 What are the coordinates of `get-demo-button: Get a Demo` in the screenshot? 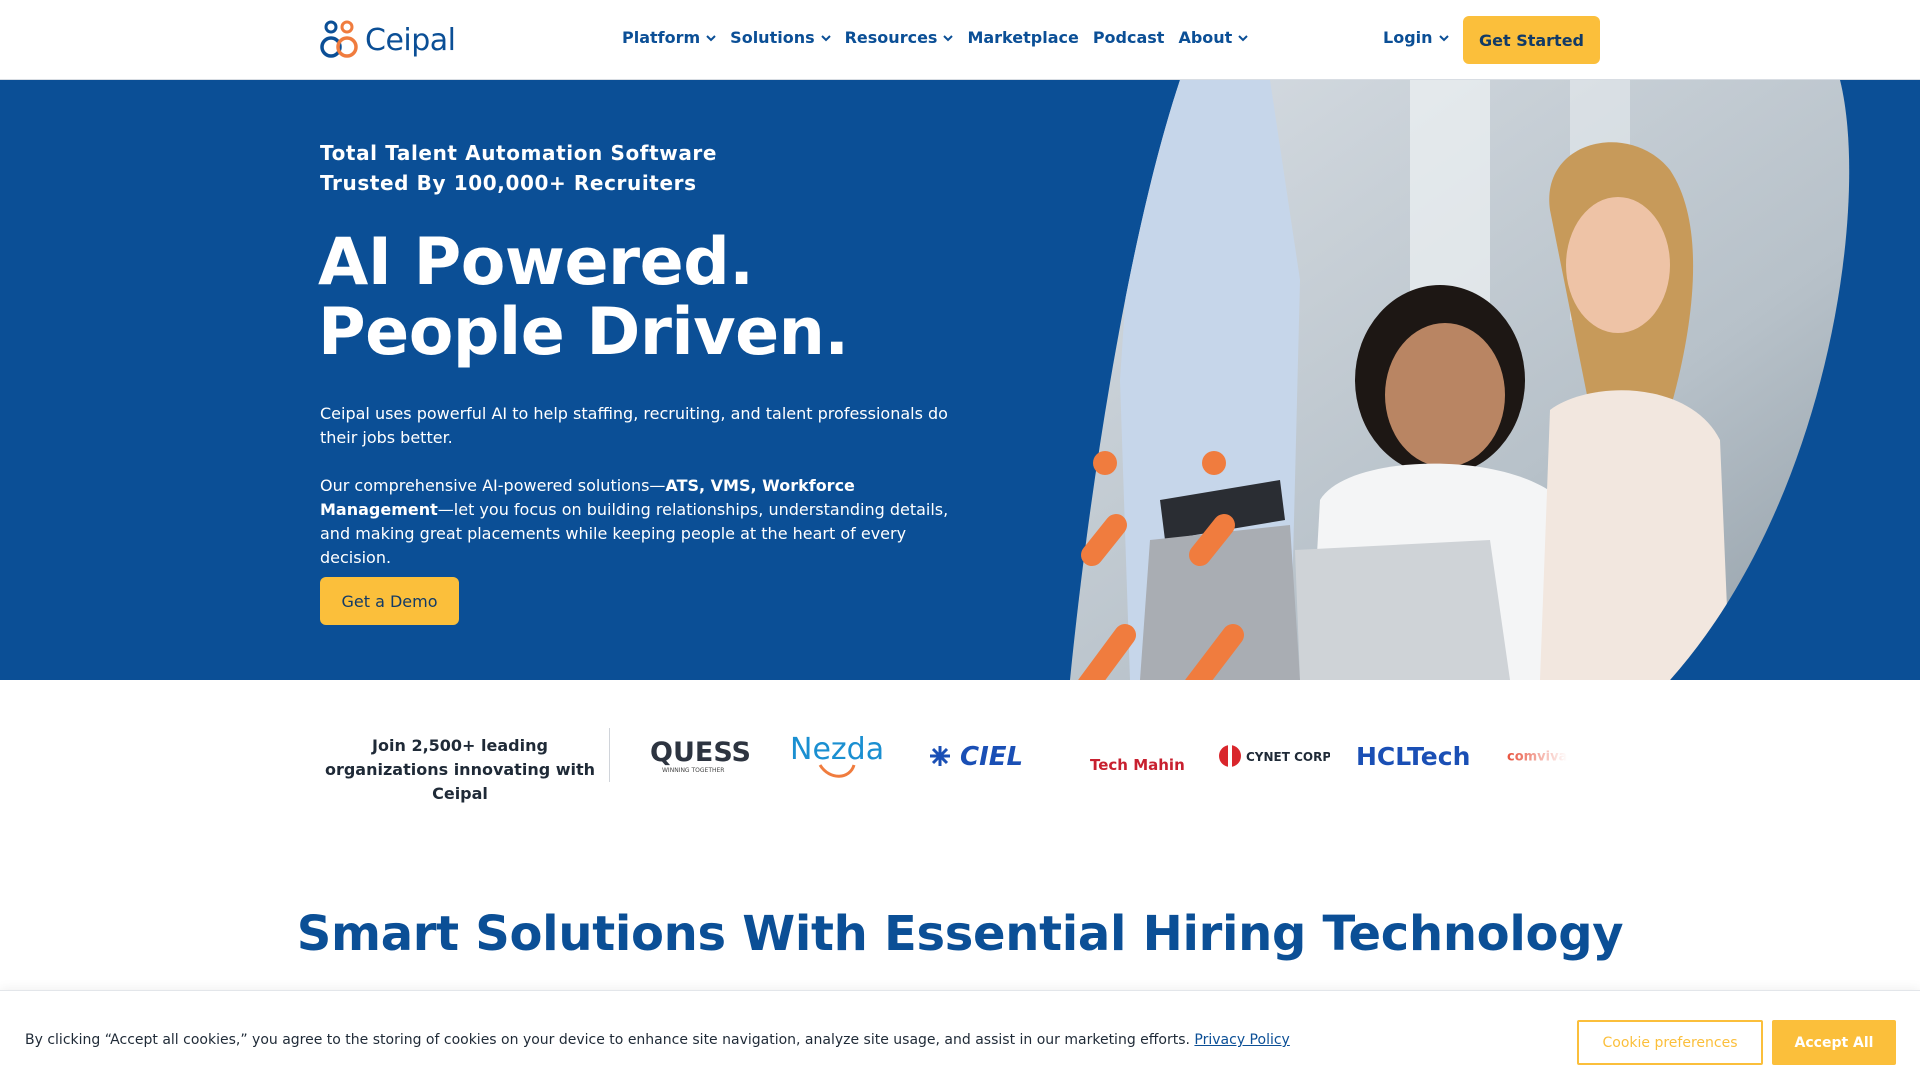 It's located at (389, 601).